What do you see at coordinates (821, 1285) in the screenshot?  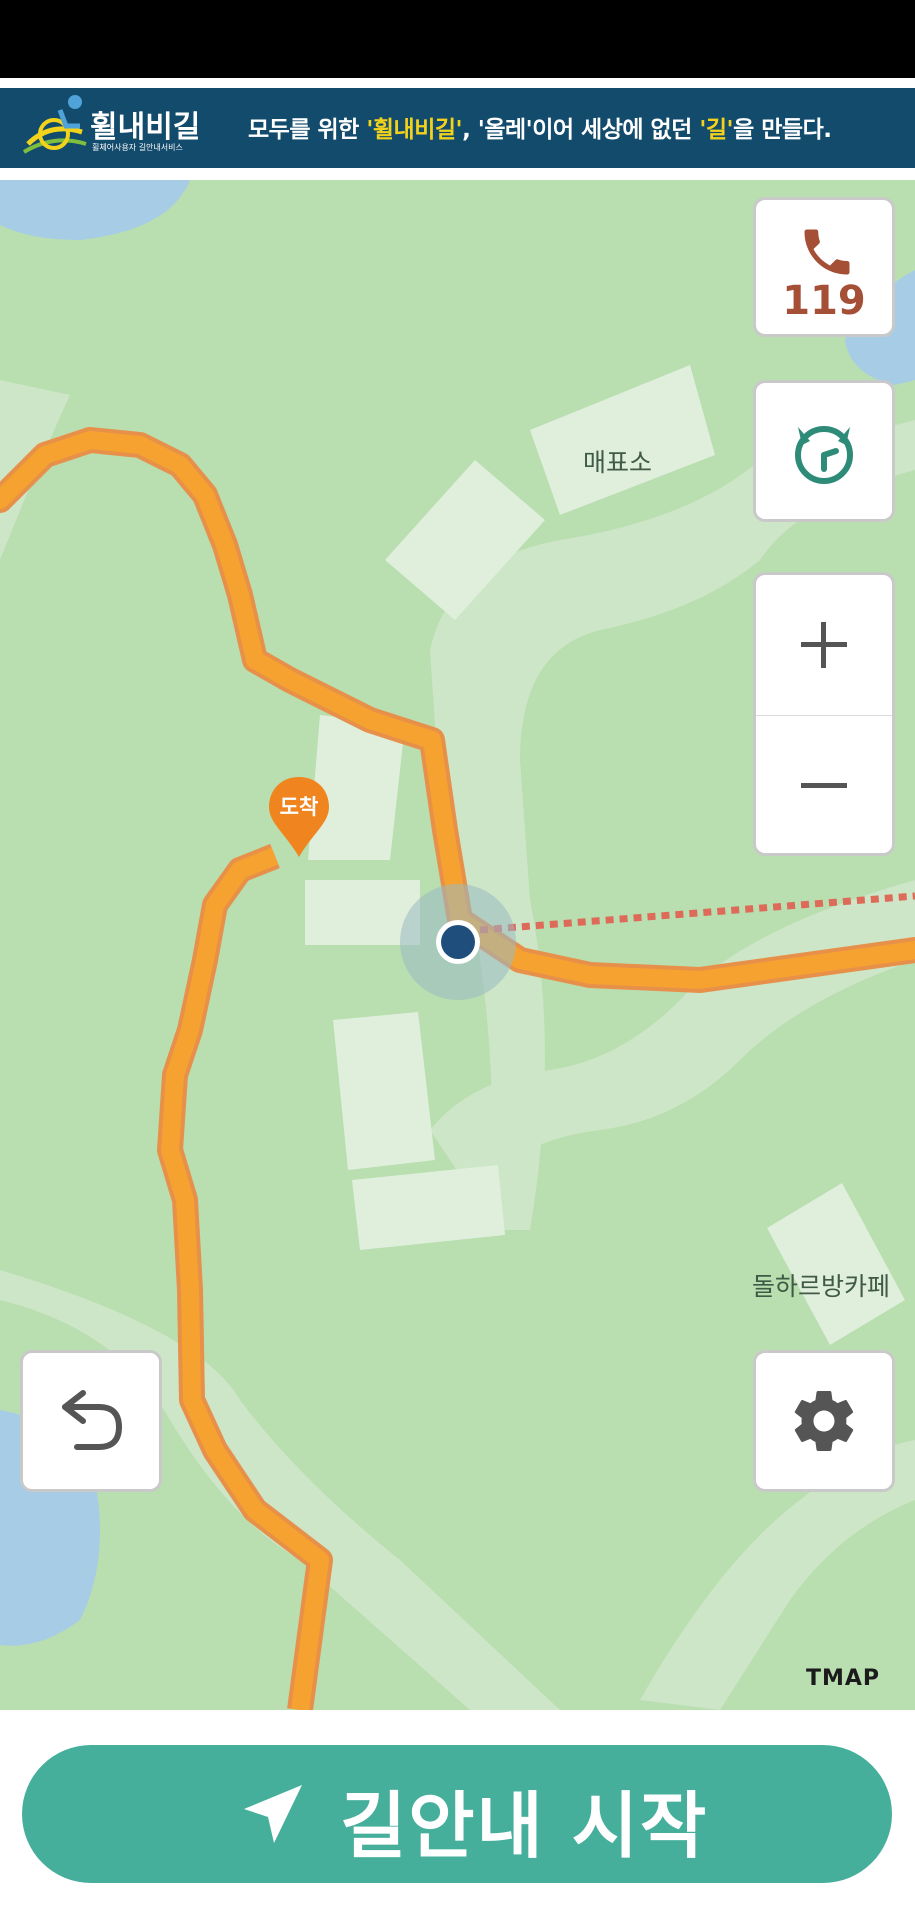 I see `poi-cafe: 돌하르방카페` at bounding box center [821, 1285].